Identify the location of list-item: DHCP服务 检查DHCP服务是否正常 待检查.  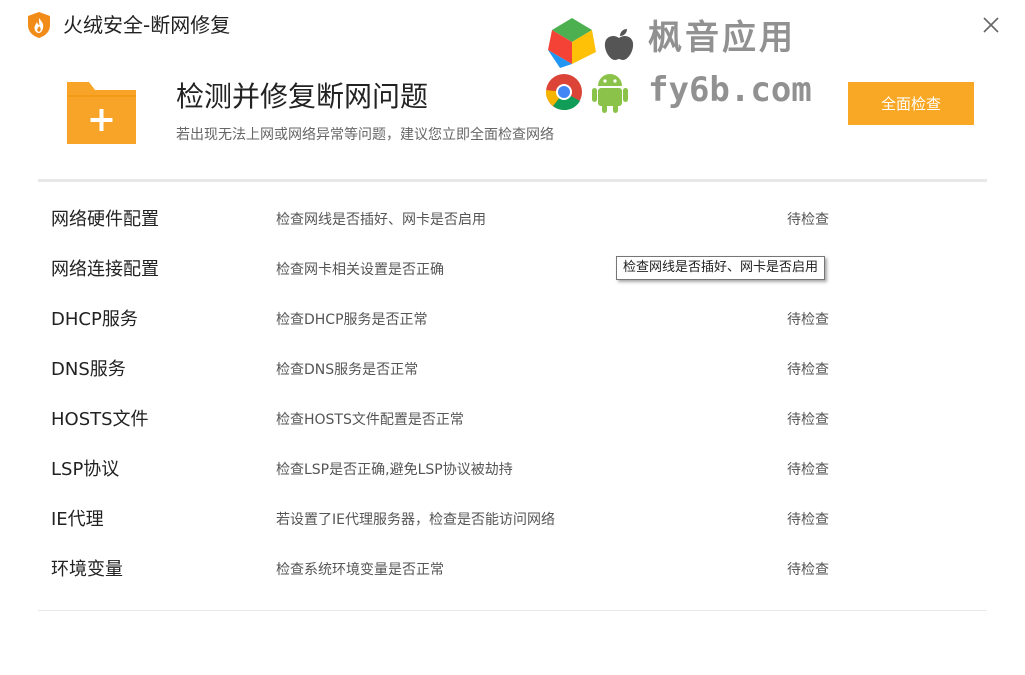
(512, 320).